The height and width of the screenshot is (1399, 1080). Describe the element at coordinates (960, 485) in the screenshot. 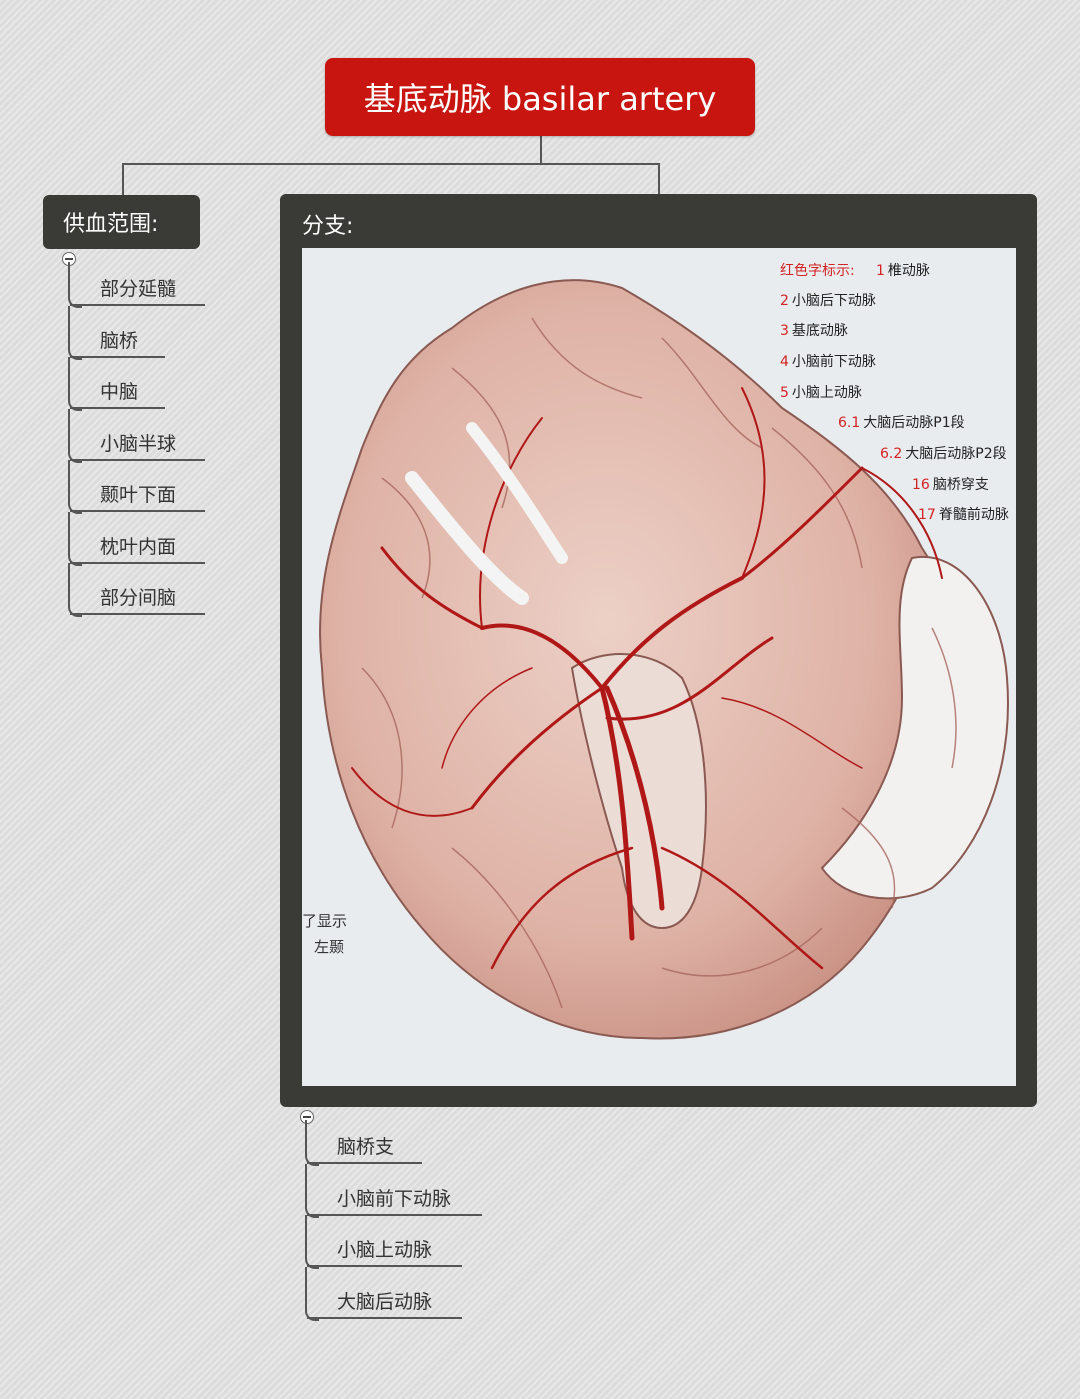

I see `legend-label: 脑桥穿支` at that location.